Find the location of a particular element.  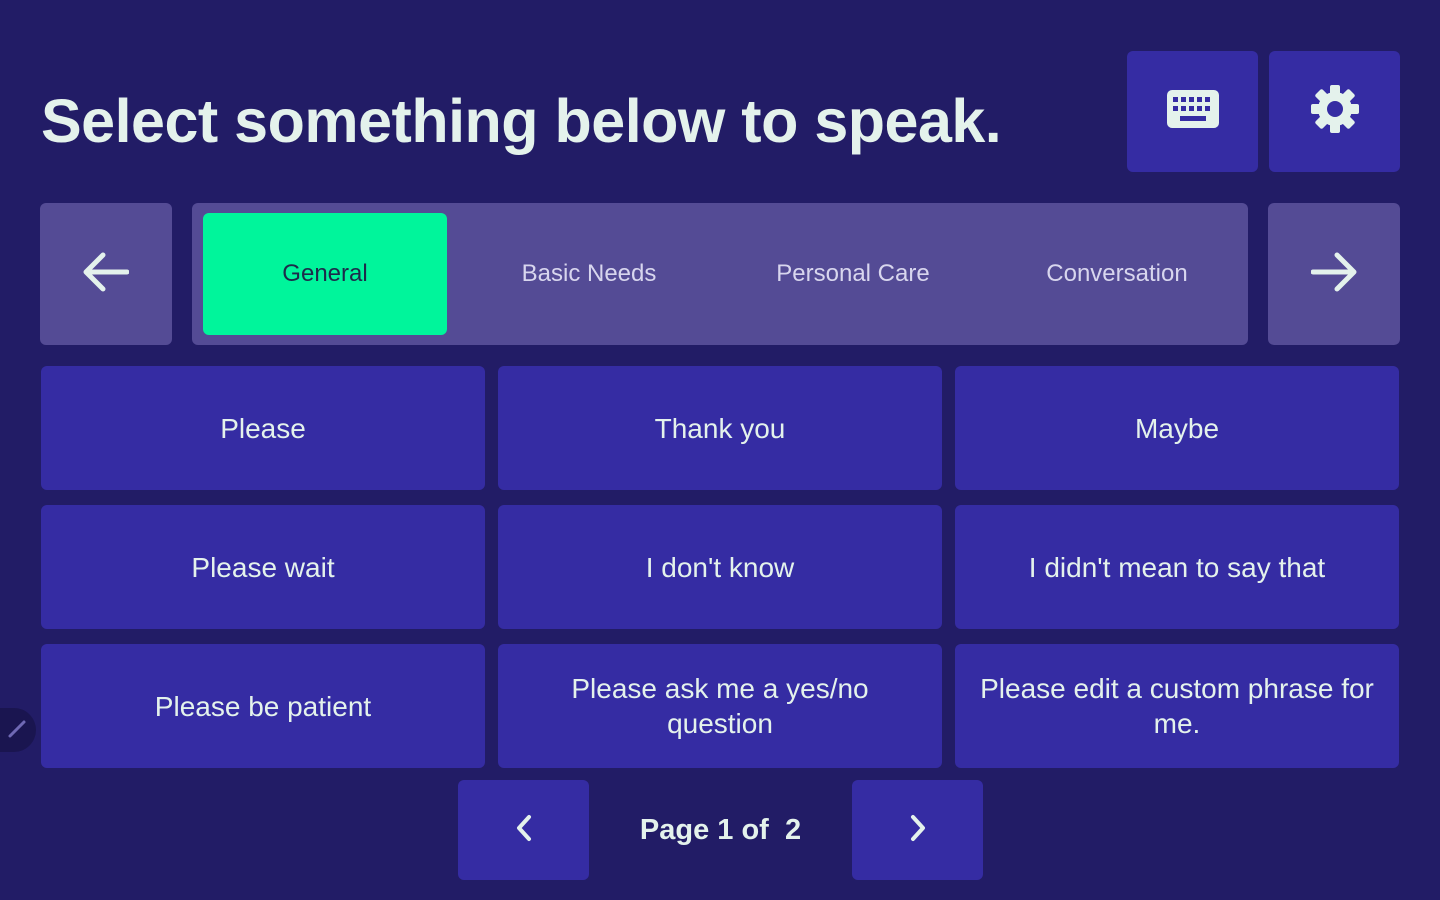

phrase-button-thank-you: Thank you is located at coordinates (720, 428).